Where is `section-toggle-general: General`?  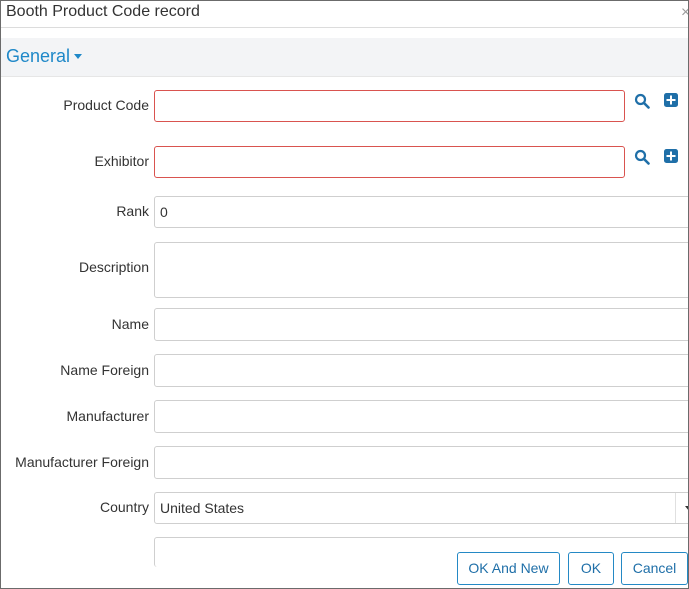
section-toggle-general: General is located at coordinates (44, 56).